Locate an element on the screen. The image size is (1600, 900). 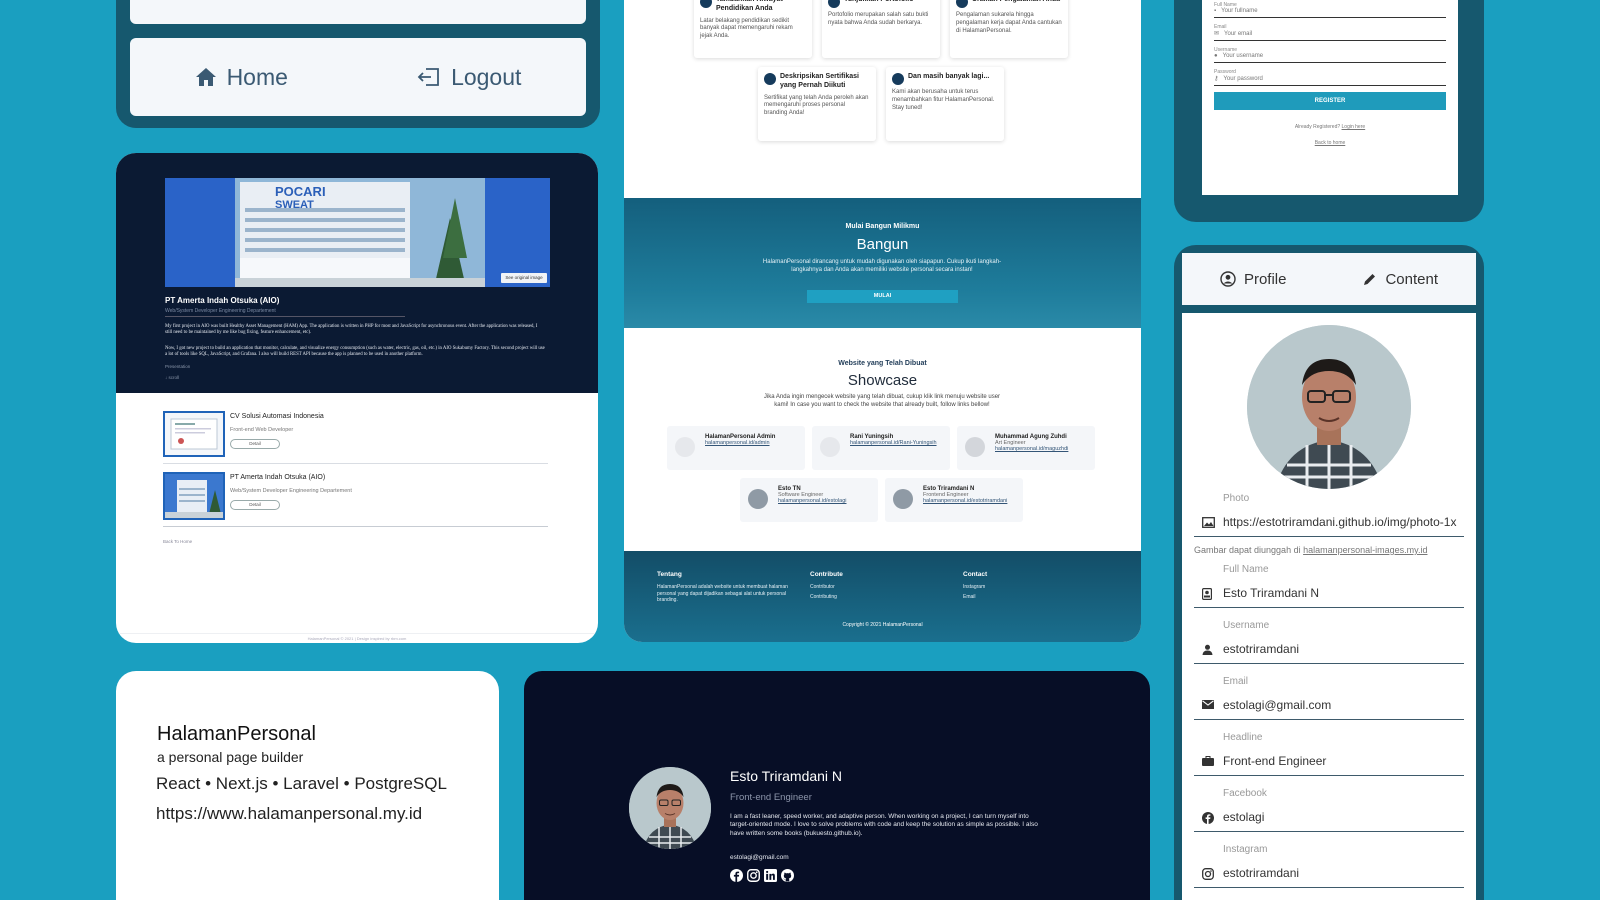
tab-content-label: Content is located at coordinates (1411, 279).